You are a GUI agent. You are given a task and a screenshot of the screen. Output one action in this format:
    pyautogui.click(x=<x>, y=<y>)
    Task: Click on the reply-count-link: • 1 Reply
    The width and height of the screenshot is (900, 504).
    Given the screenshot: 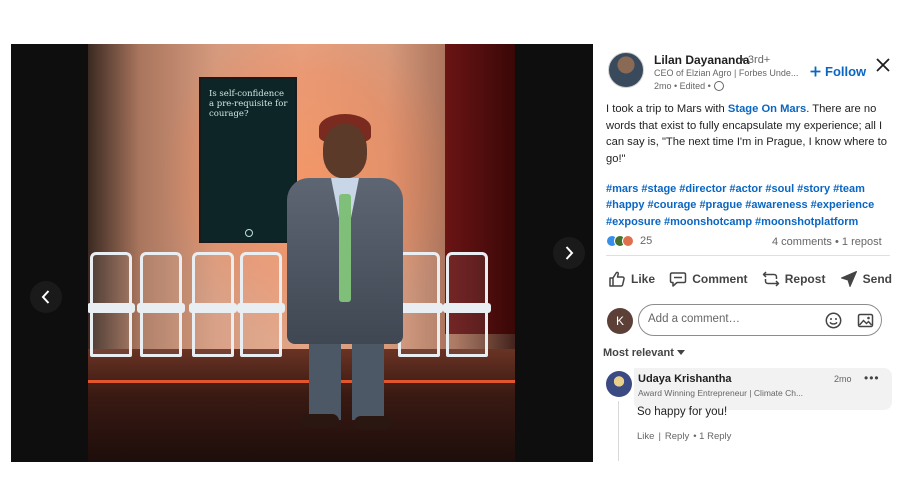 What is the action you would take?
    pyautogui.click(x=712, y=436)
    